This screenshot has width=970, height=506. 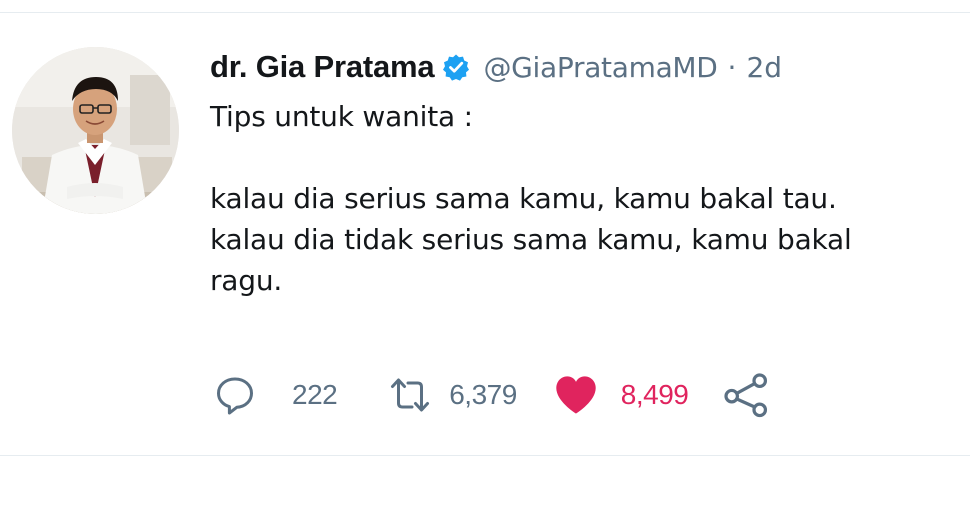 I want to click on retweet-count: 6,379, so click(x=483, y=394).